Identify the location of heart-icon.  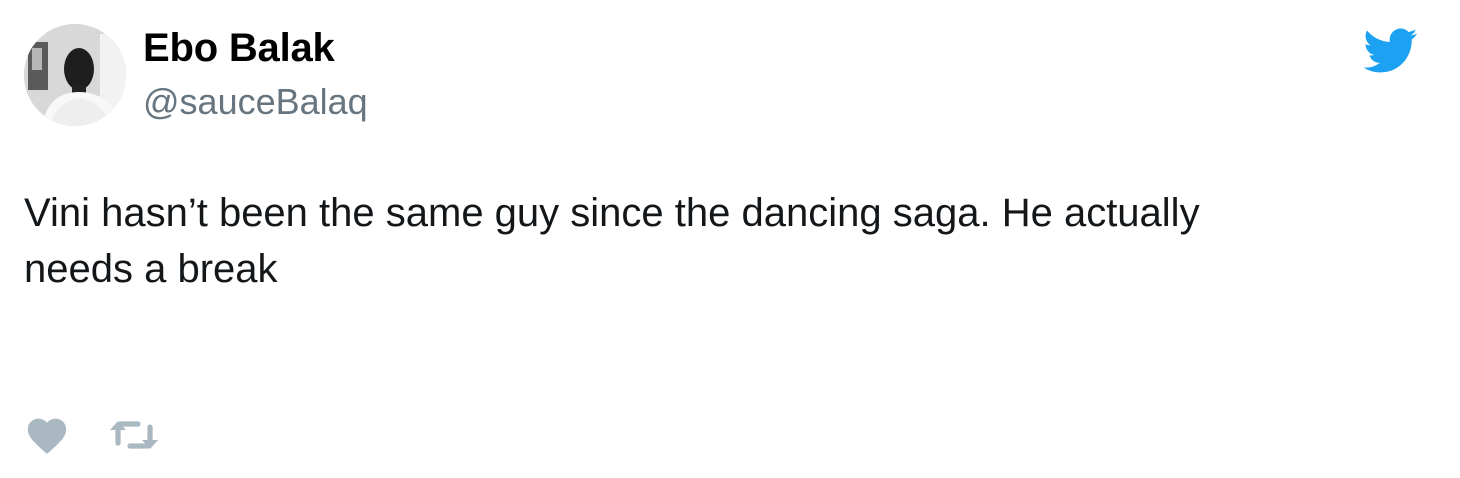
(47, 436).